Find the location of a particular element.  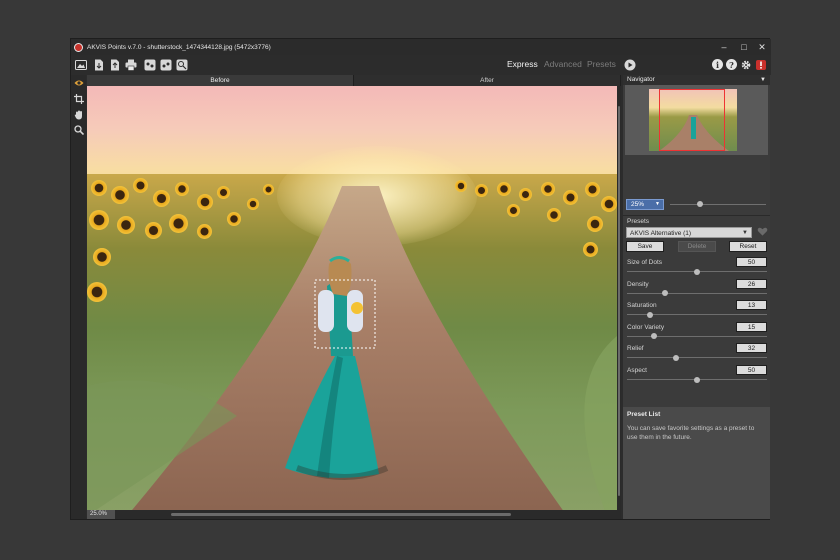

zoom-control: 25% ▼ is located at coordinates (696, 205).